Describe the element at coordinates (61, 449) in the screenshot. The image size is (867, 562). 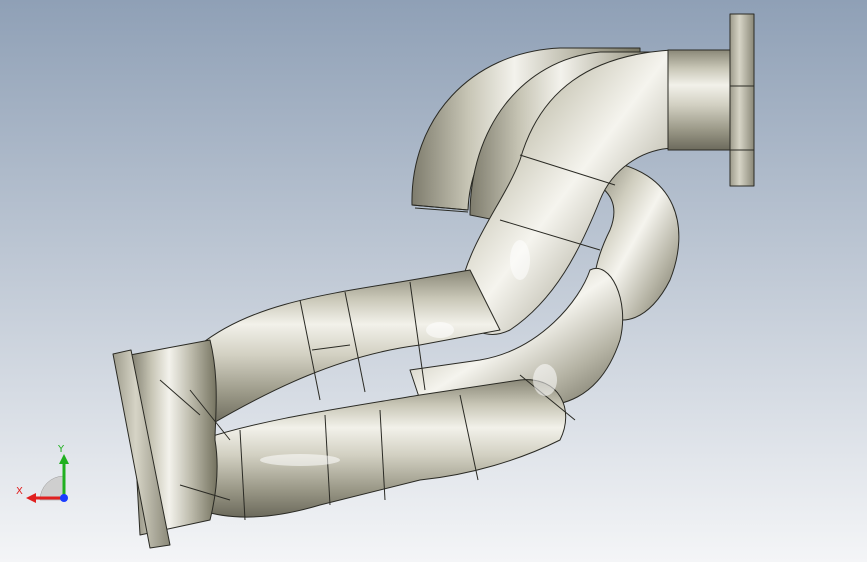
I see `y-axis-label: Y` at that location.